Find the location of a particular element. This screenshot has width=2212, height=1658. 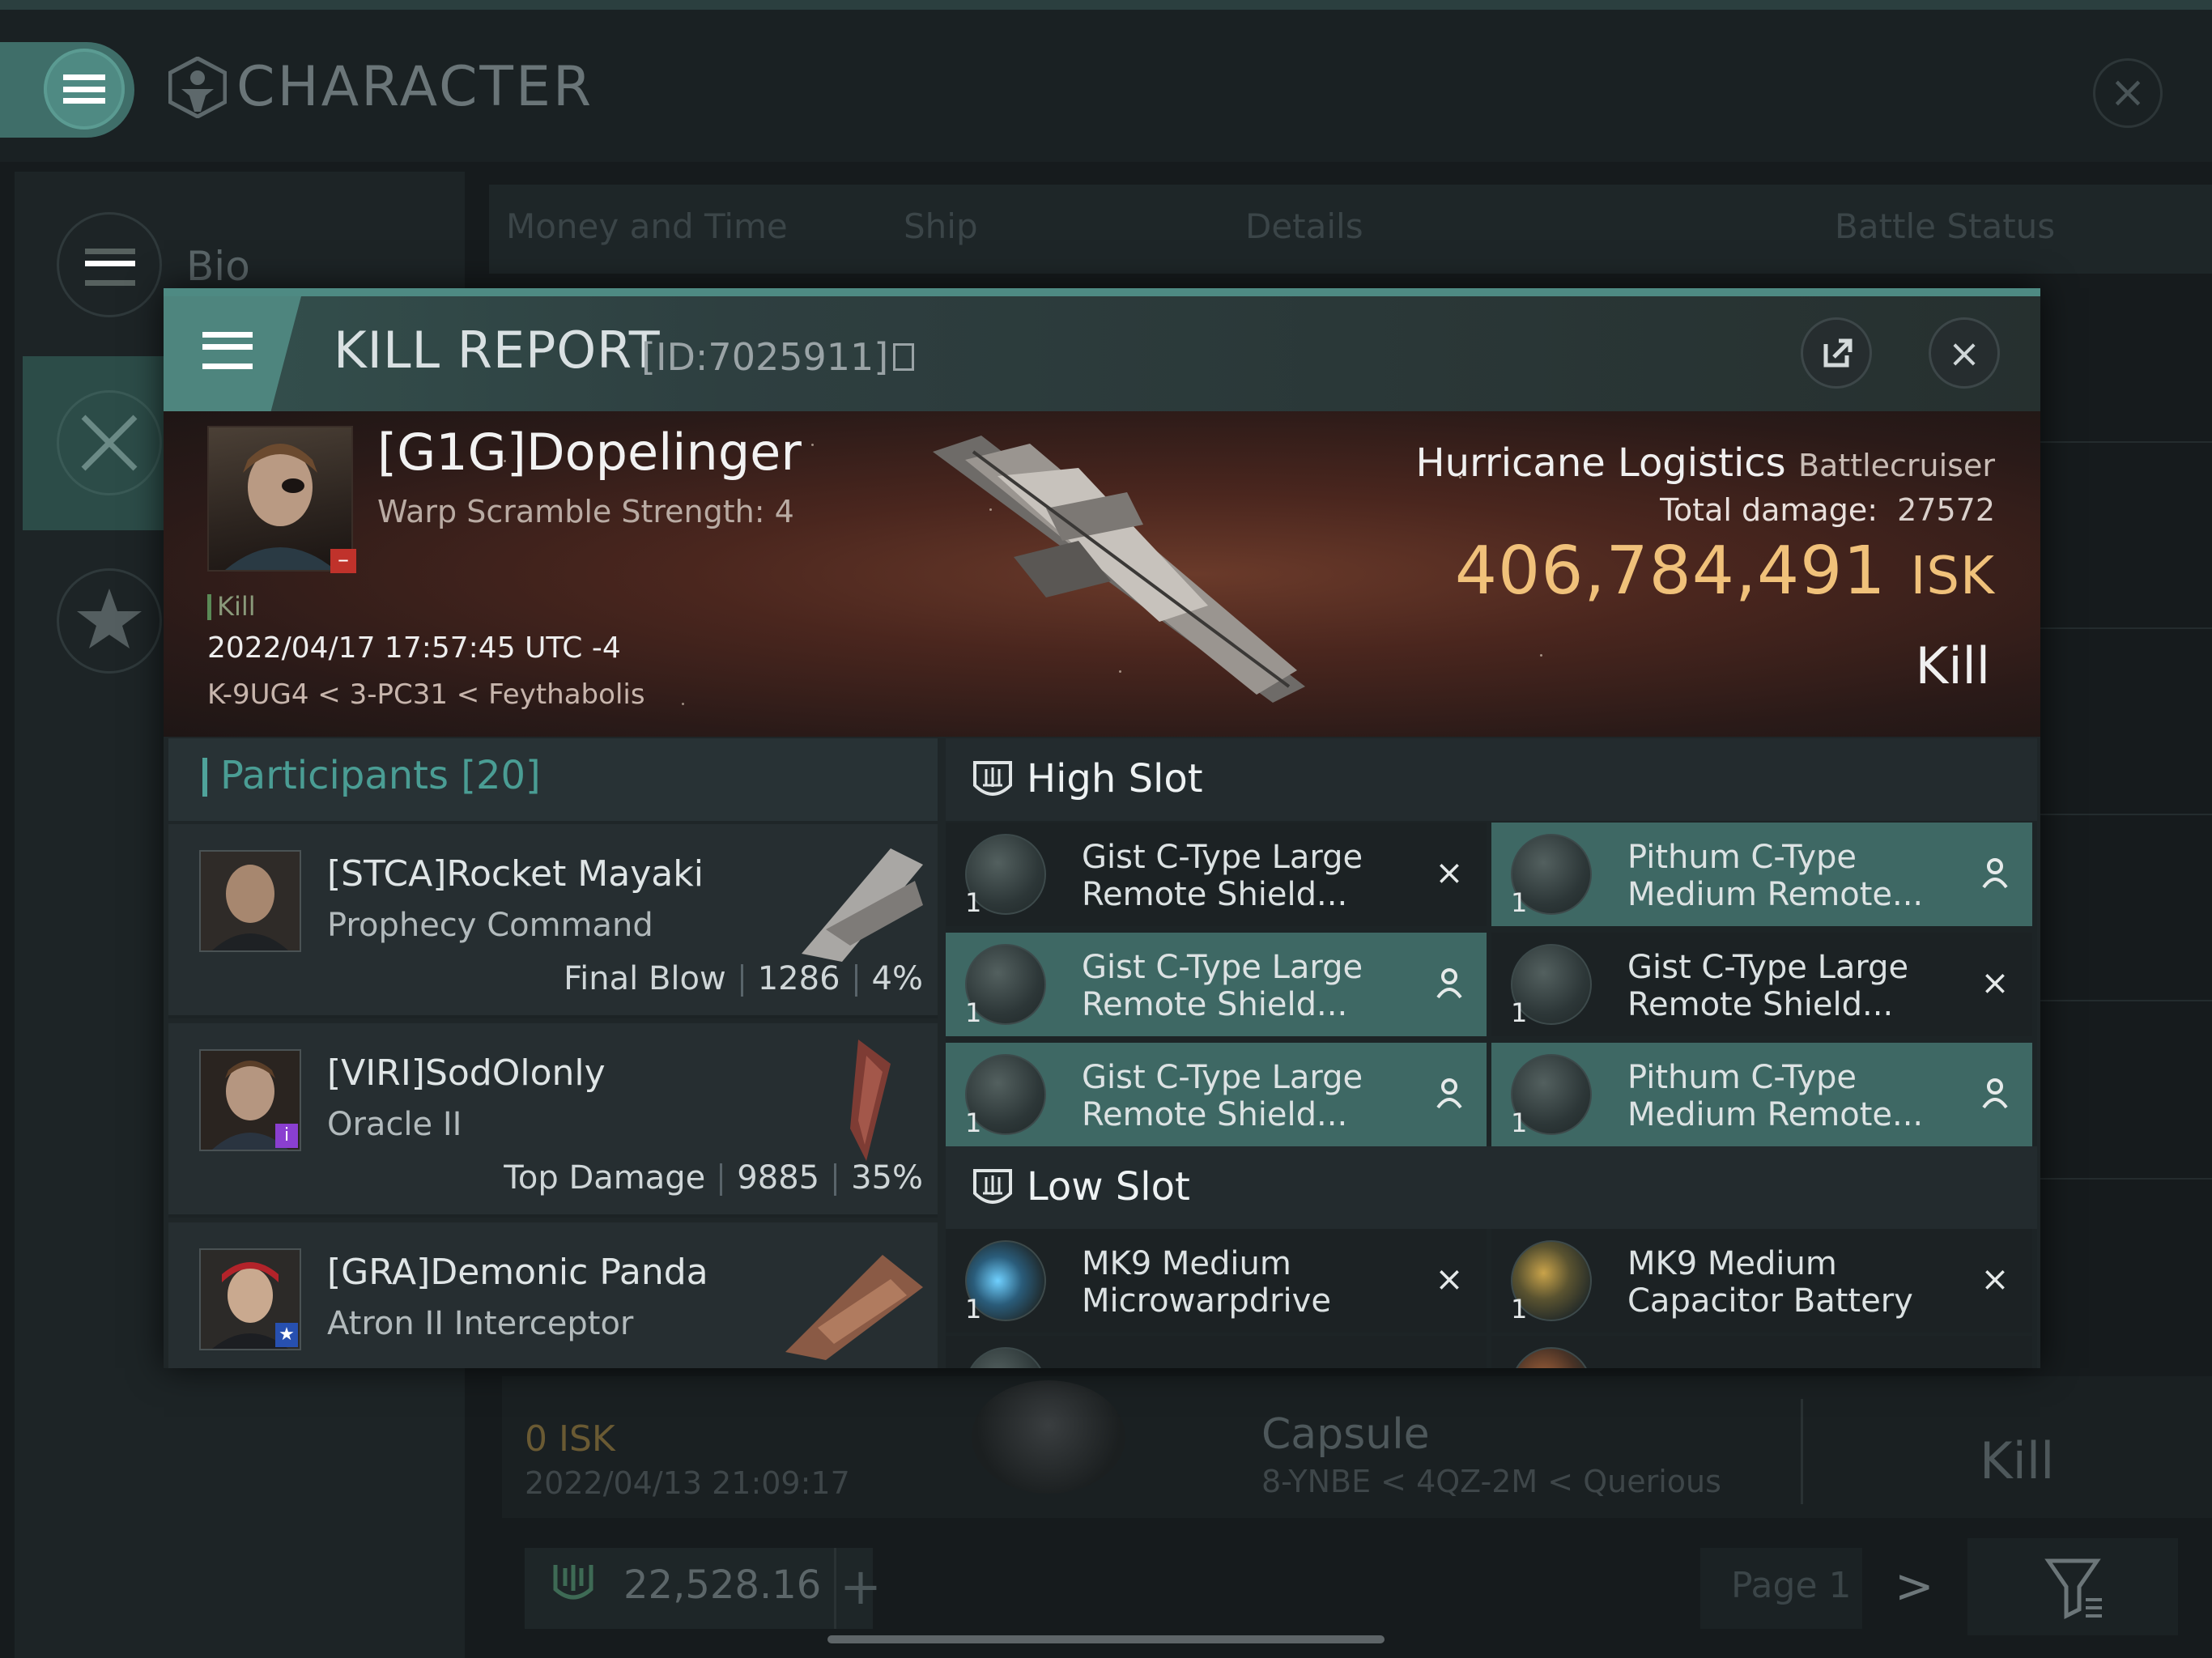

kill-report-id: [ID:7025911] is located at coordinates (778, 357).